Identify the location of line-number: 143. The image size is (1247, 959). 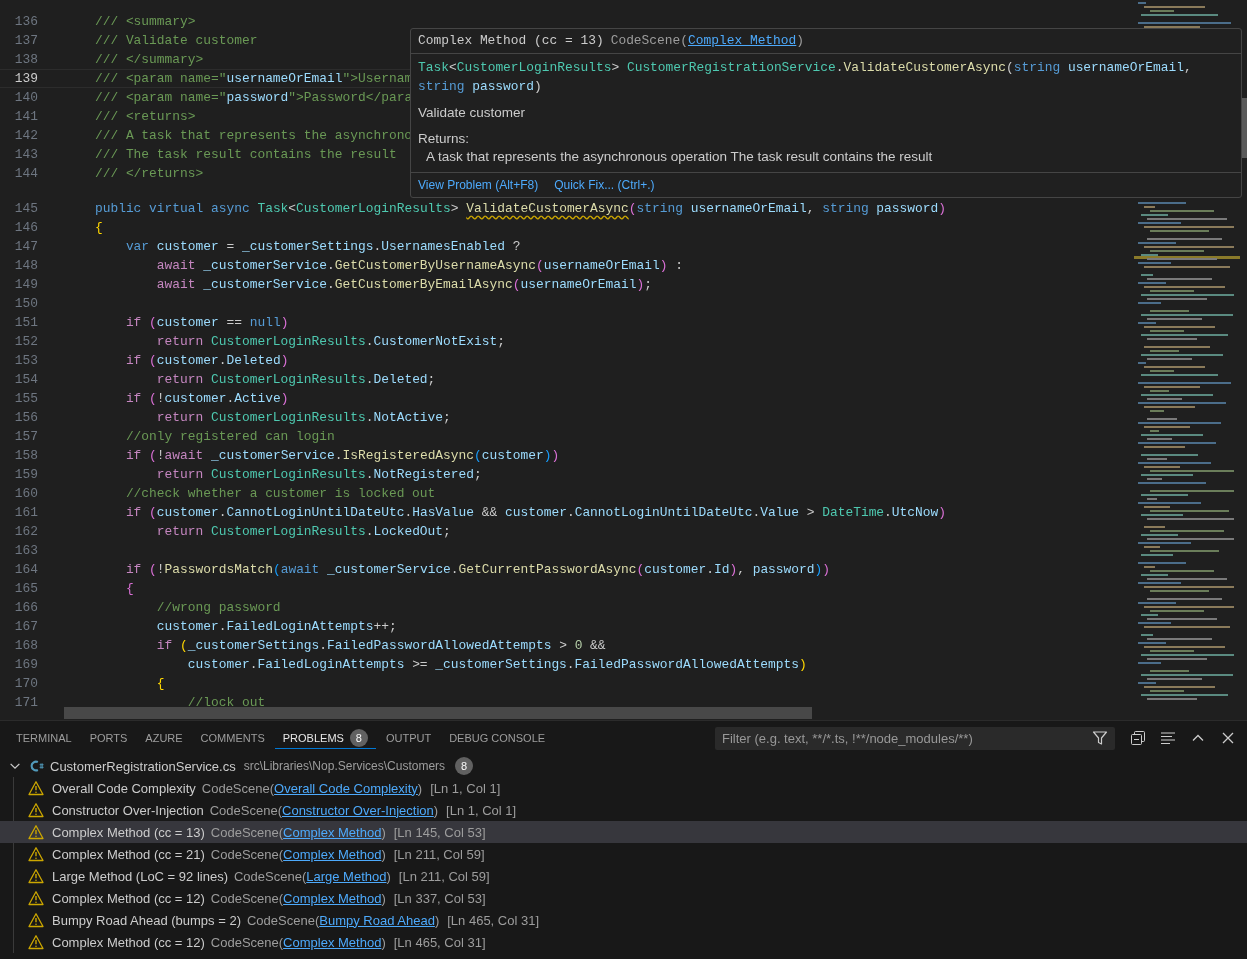
(25, 155).